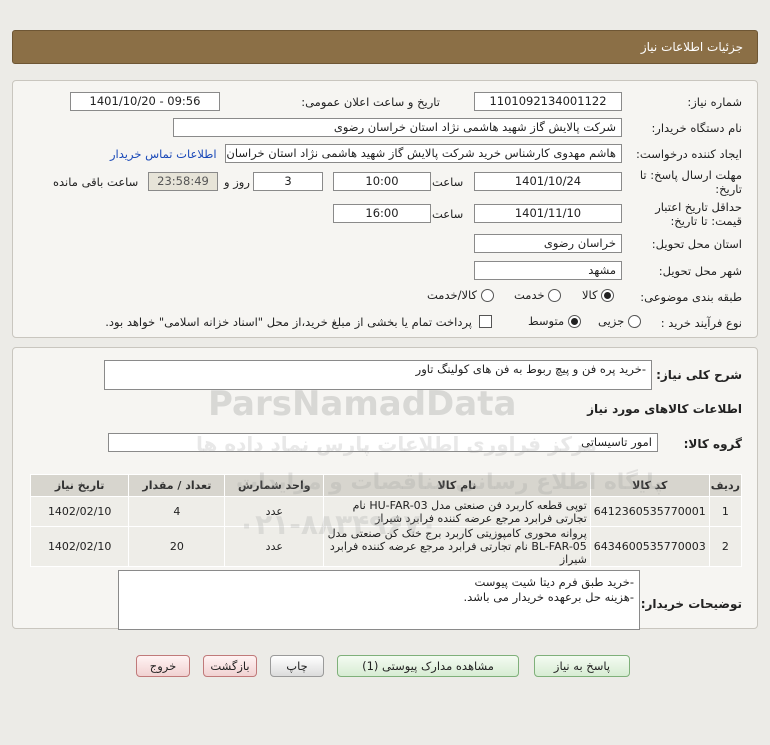 This screenshot has height=745, width=770. Describe the element at coordinates (546, 321) in the screenshot. I see `process-medium-label: متوسط` at that location.